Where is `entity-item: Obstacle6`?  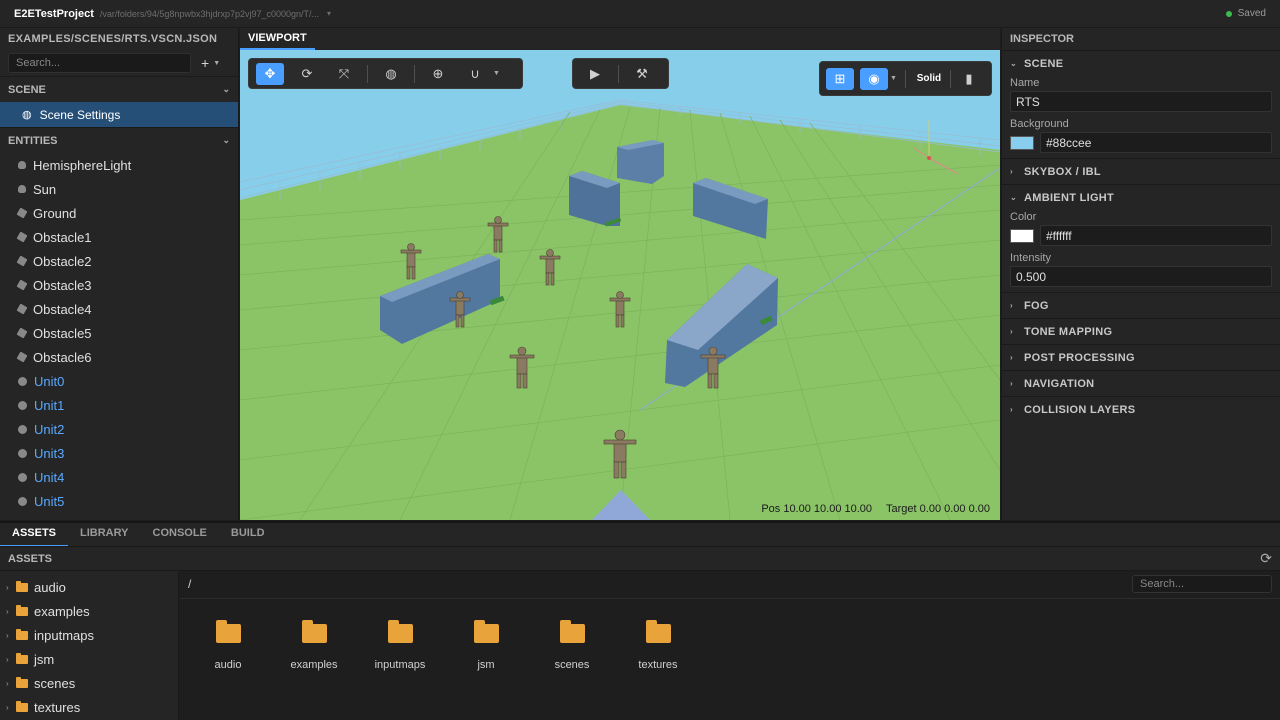
entity-item: Obstacle6 is located at coordinates (119, 357).